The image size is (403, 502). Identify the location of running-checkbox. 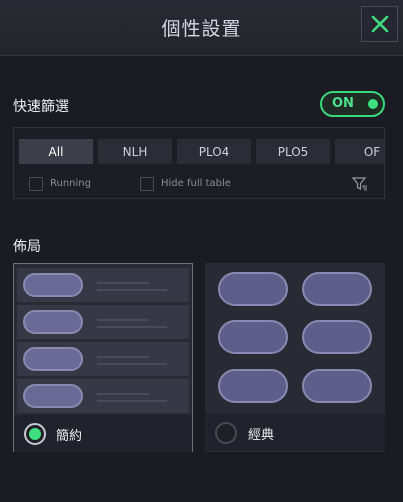
(36, 184).